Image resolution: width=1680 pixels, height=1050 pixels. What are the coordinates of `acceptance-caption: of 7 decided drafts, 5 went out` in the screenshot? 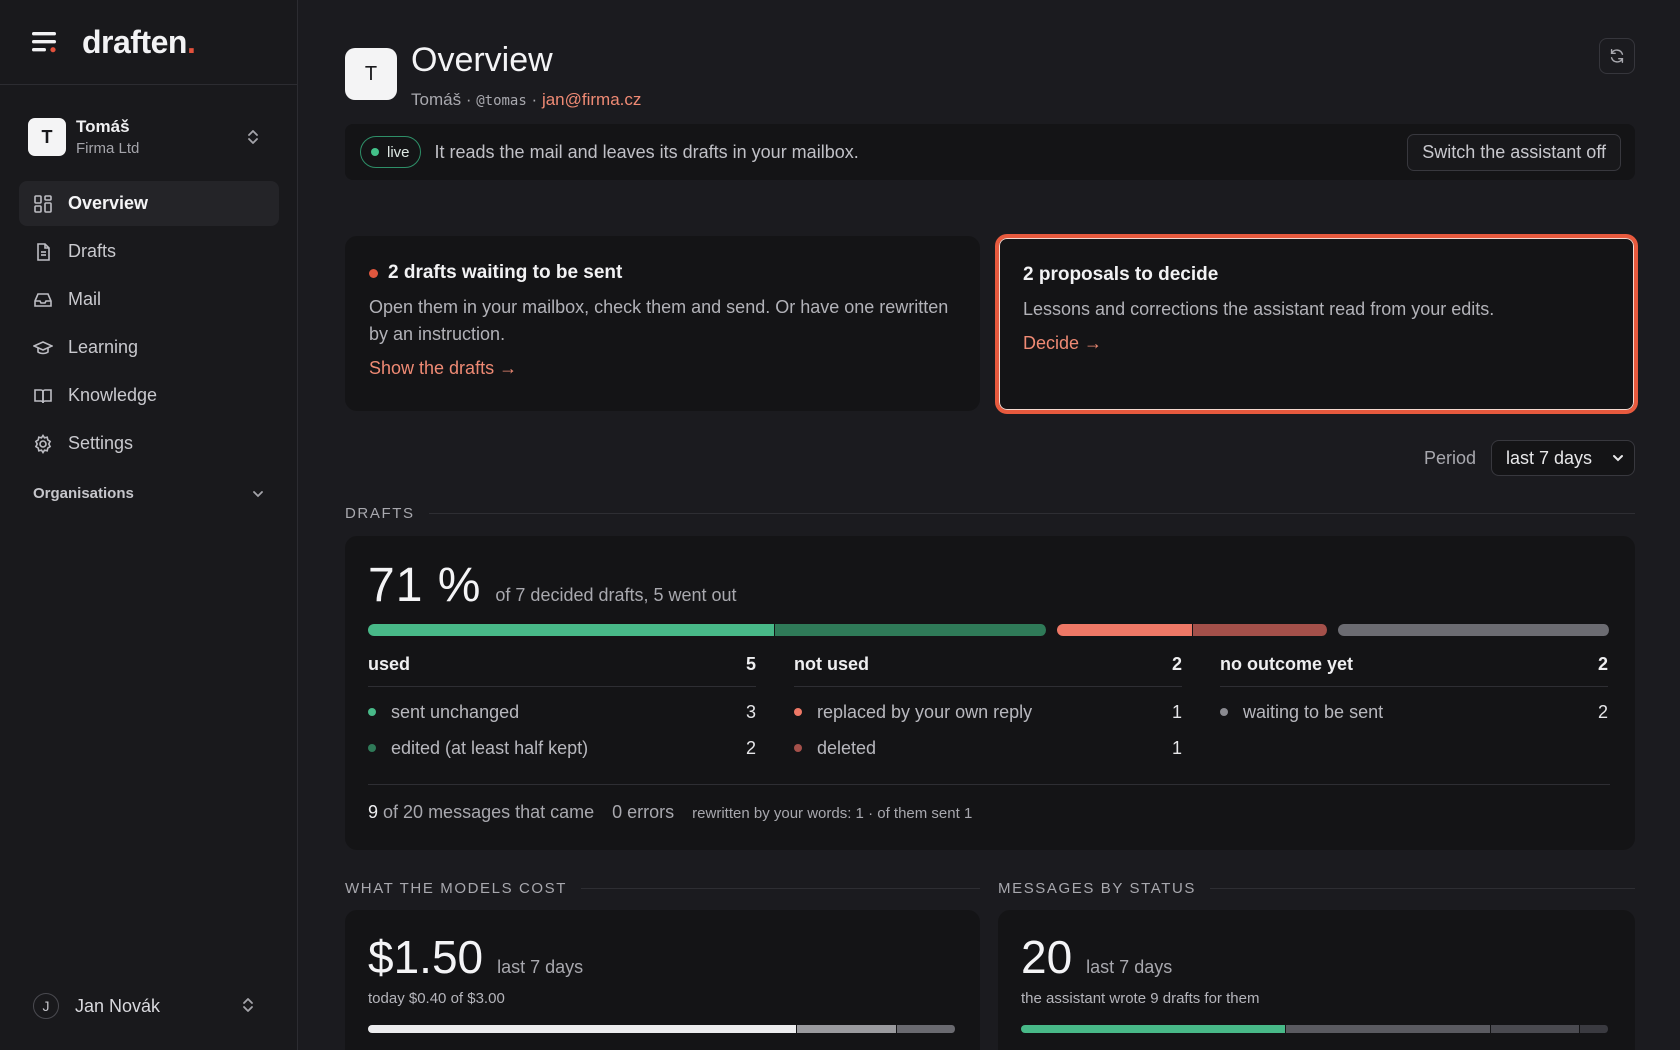 It's located at (616, 595).